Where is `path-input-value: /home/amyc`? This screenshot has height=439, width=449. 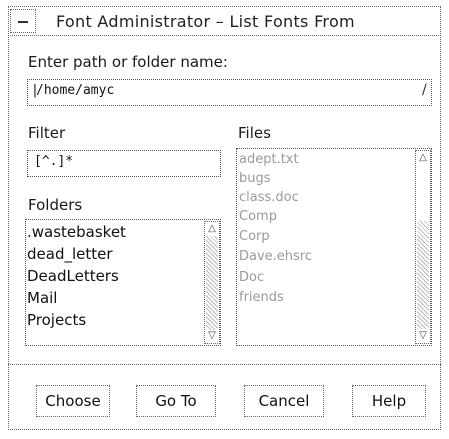
path-input-value: /home/amyc is located at coordinates (75, 90).